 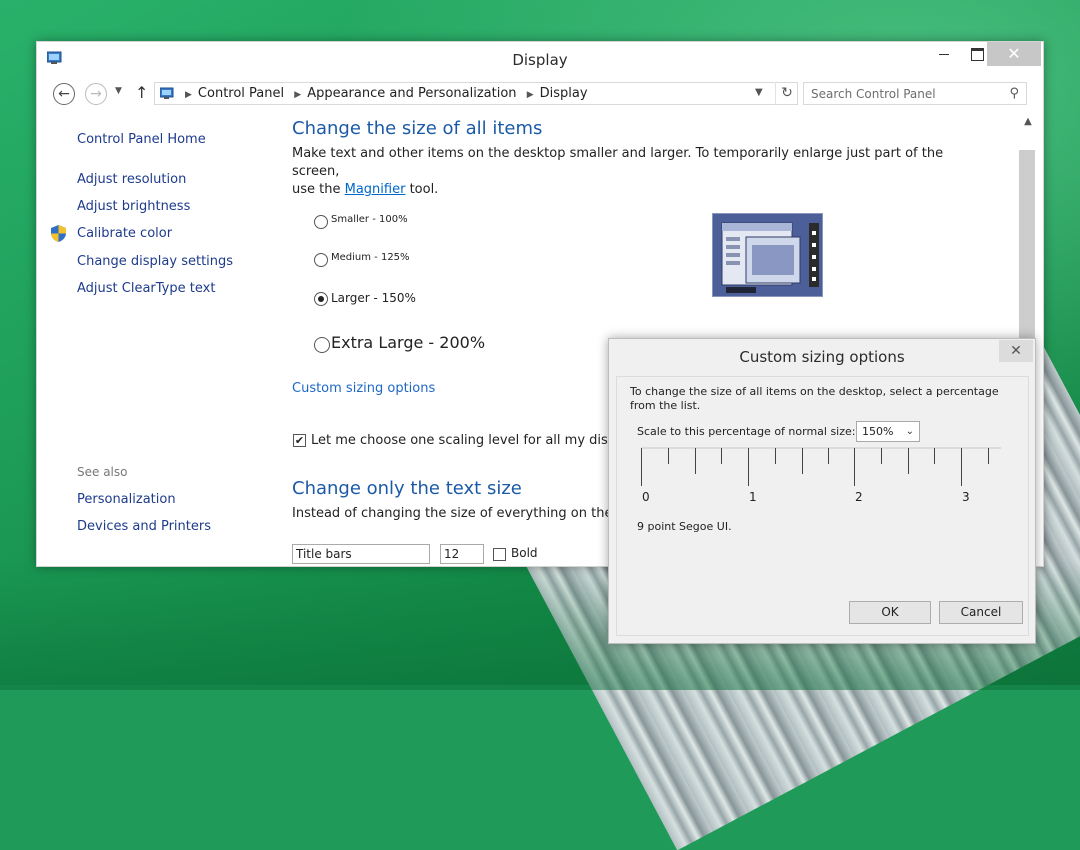 I want to click on sidebar-link-control-panel-home: Control Panel Home, so click(x=141, y=139).